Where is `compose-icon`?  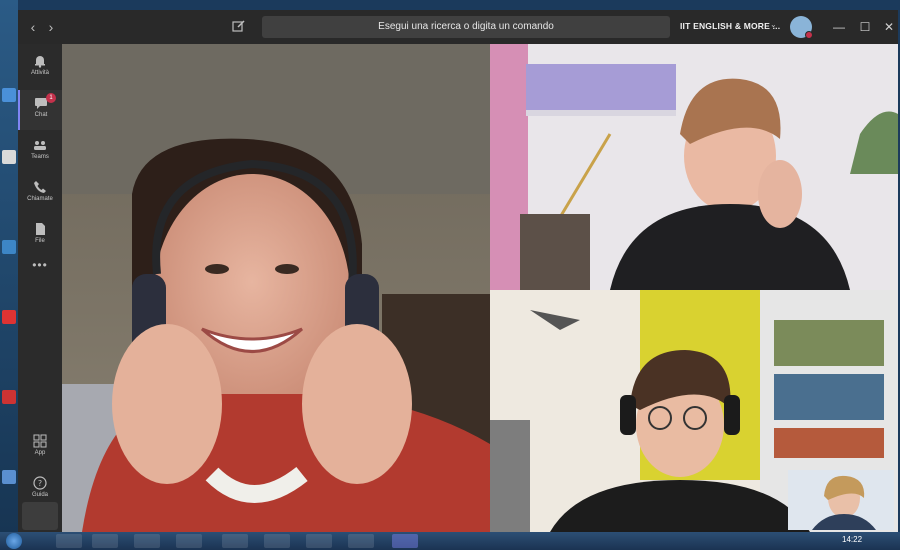
compose-icon is located at coordinates (240, 27).